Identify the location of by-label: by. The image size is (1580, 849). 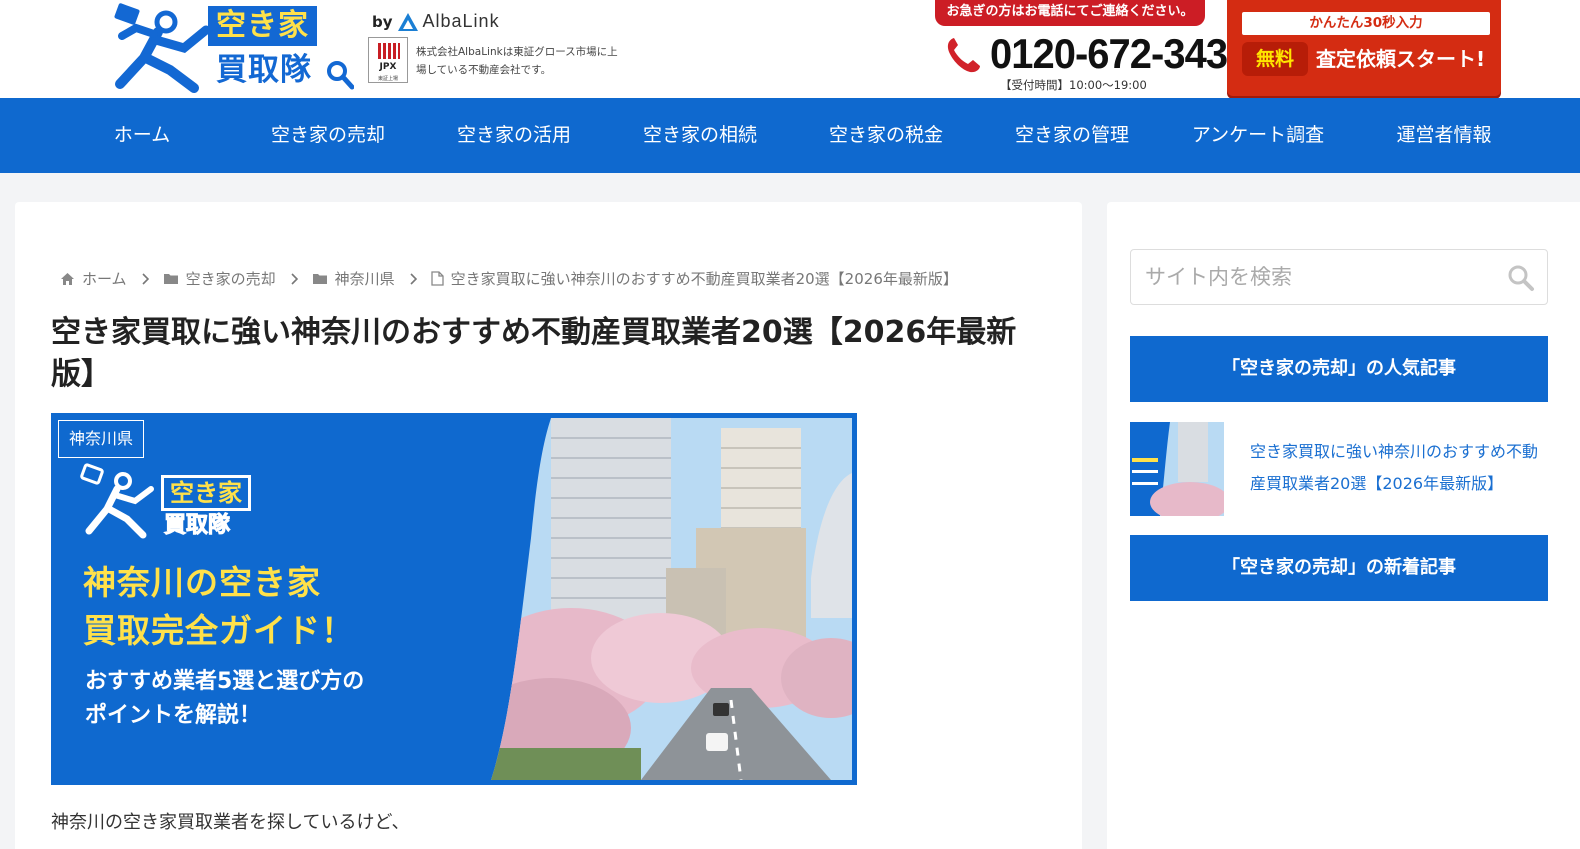
(382, 21).